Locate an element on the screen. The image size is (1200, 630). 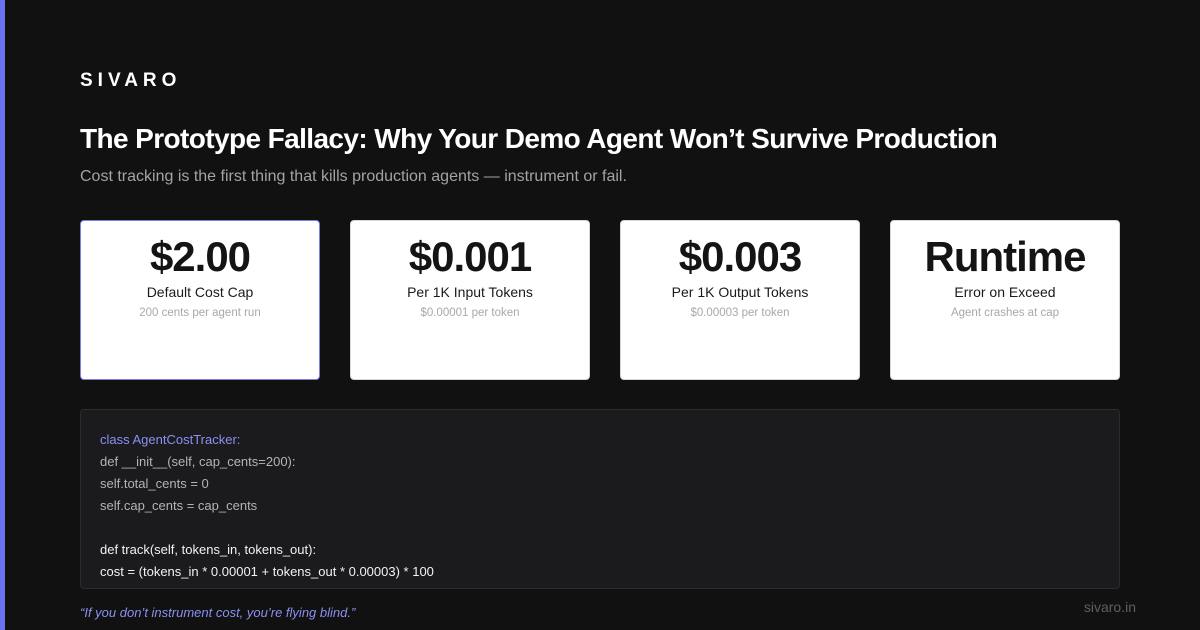
stat-caption: Agent crashes at cap is located at coordinates (1005, 313).